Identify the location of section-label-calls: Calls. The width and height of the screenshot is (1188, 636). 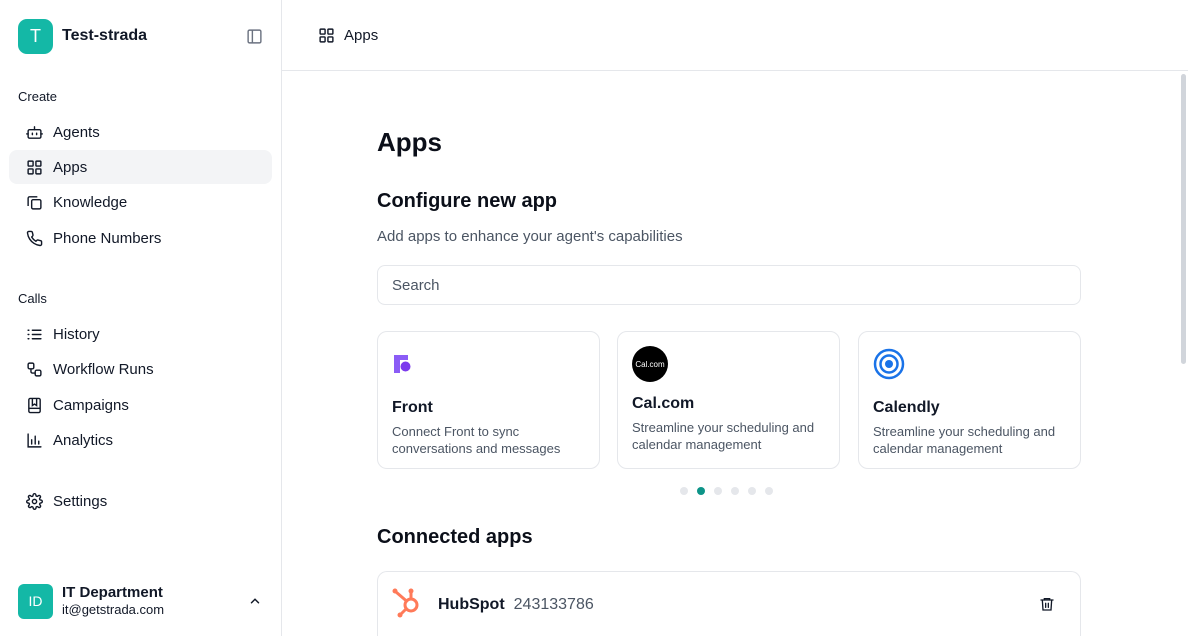
(32, 298).